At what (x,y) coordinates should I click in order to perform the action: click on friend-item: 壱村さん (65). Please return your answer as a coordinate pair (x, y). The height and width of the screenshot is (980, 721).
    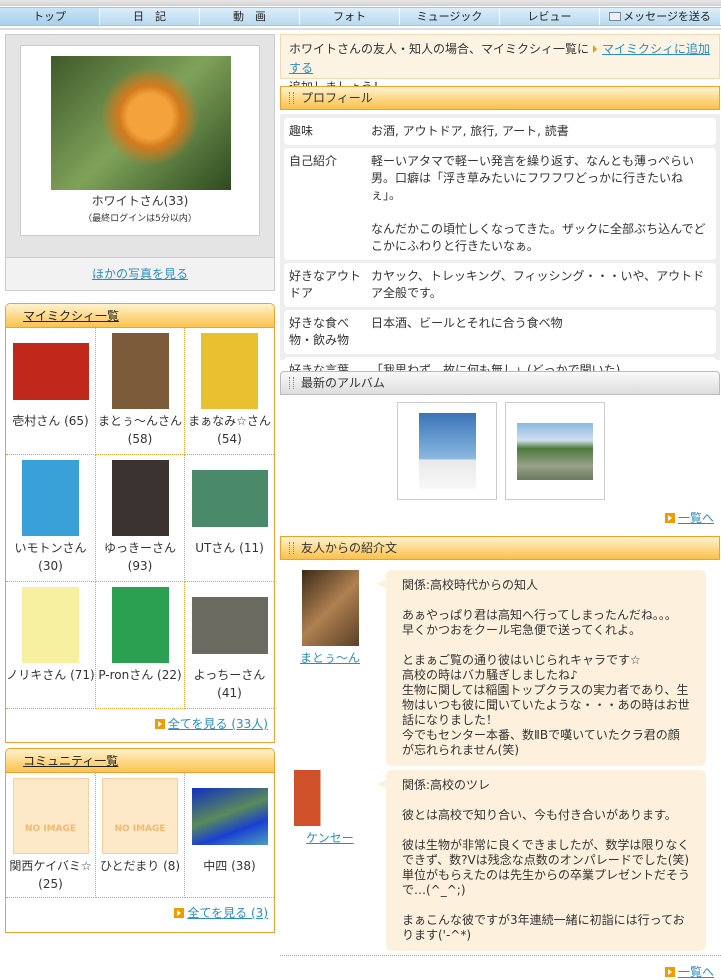
    Looking at the image, I should click on (51, 391).